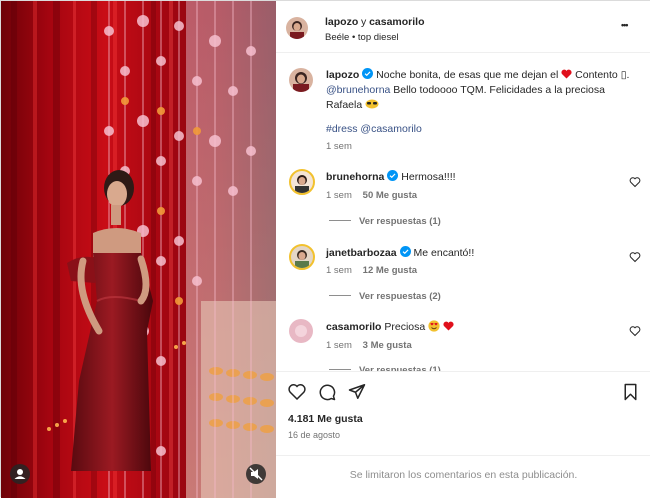 Image resolution: width=650 pixels, height=498 pixels. Describe the element at coordinates (396, 22) in the screenshot. I see `header-collab-username: casamorilo` at that location.